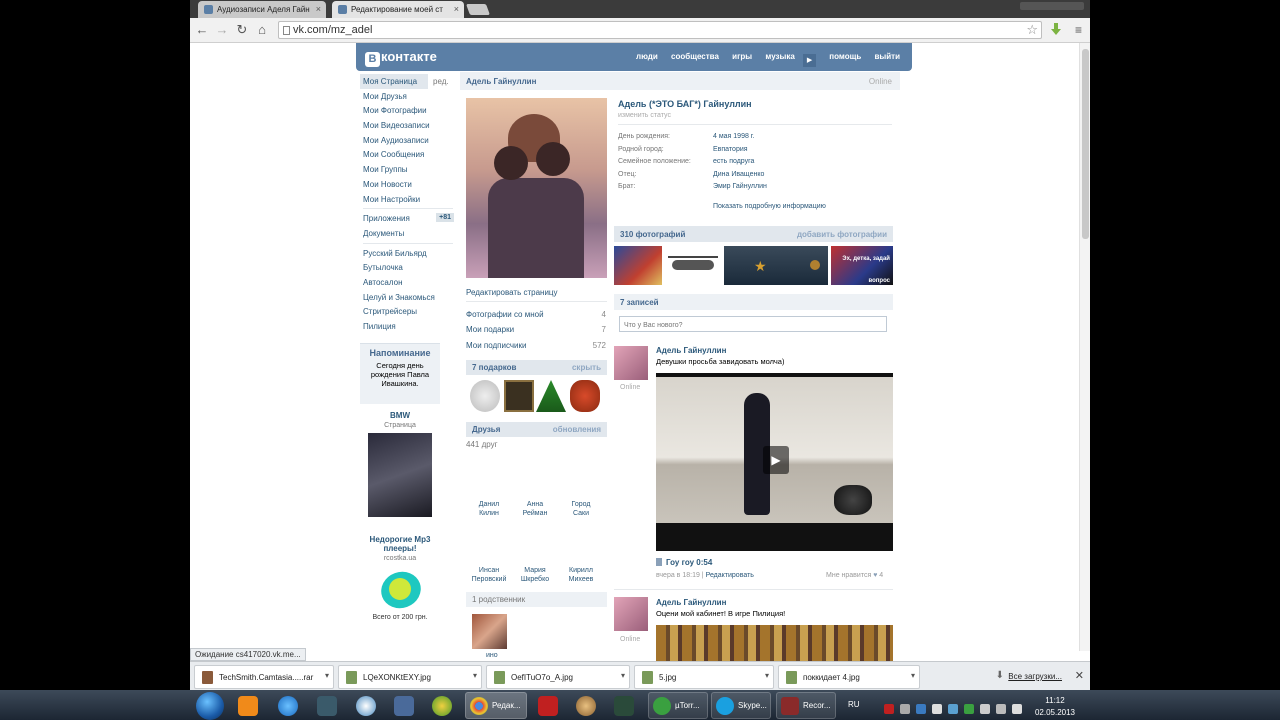 This screenshot has height=720, width=1280. I want to click on gift-item, so click(519, 396).